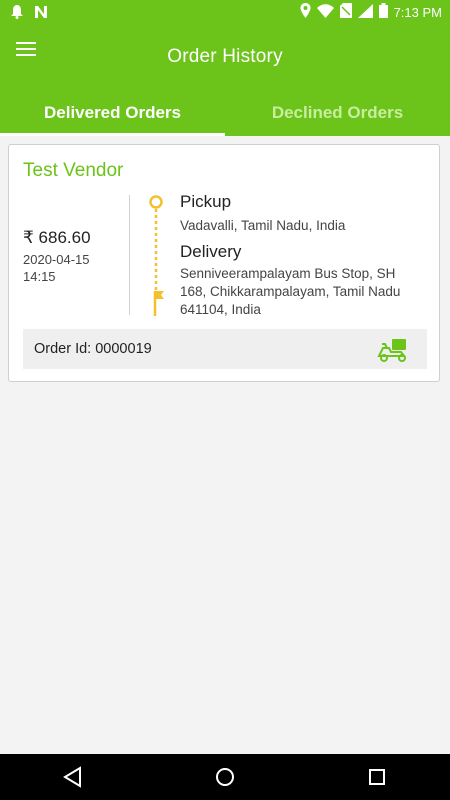 The image size is (450, 800). What do you see at coordinates (383, 12) in the screenshot?
I see `battery-icon` at bounding box center [383, 12].